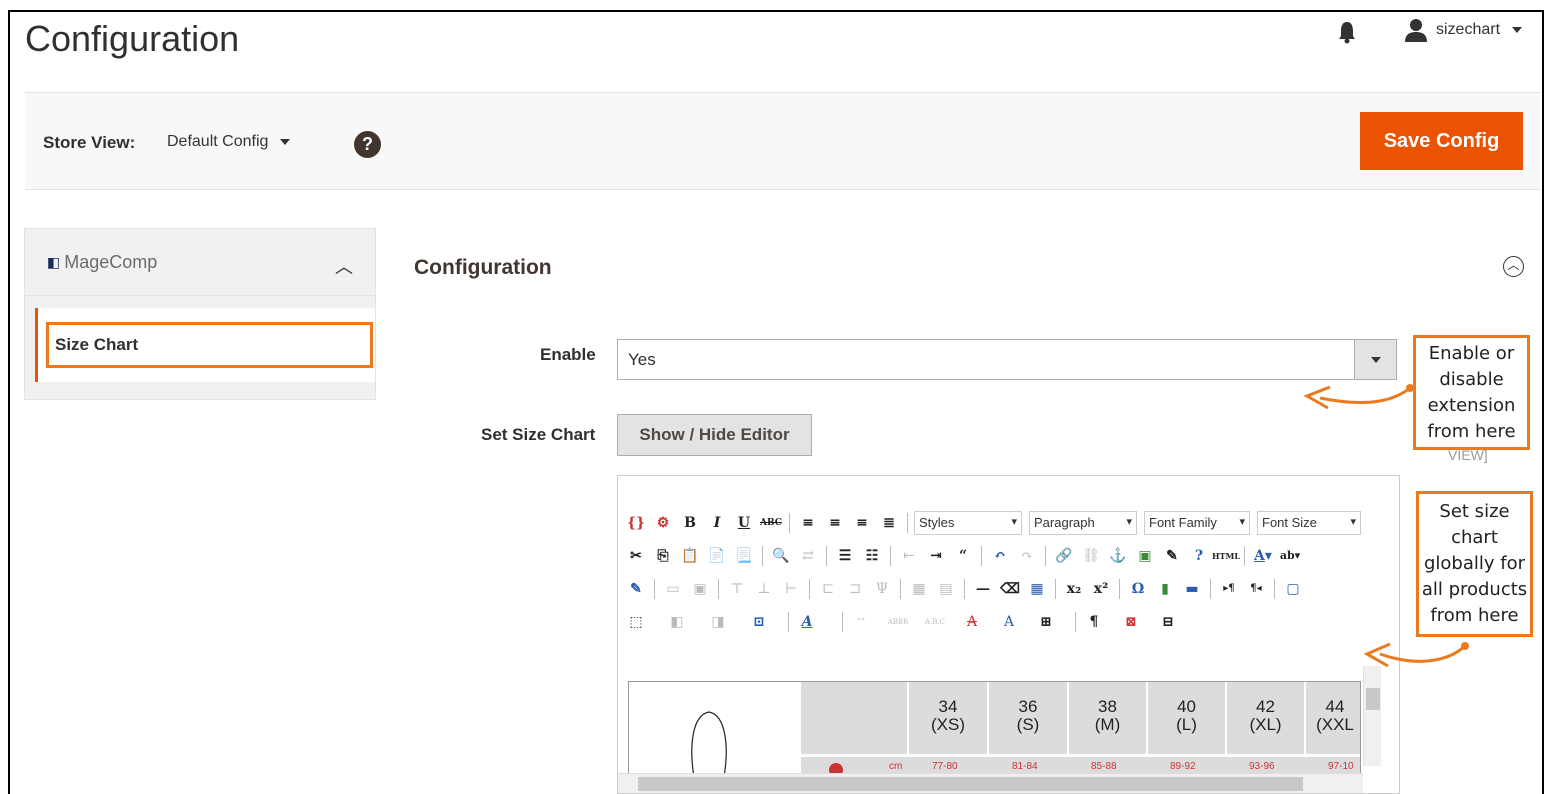 Image resolution: width=1544 pixels, height=794 pixels. I want to click on insert-text-icon: A, so click(1009, 622).